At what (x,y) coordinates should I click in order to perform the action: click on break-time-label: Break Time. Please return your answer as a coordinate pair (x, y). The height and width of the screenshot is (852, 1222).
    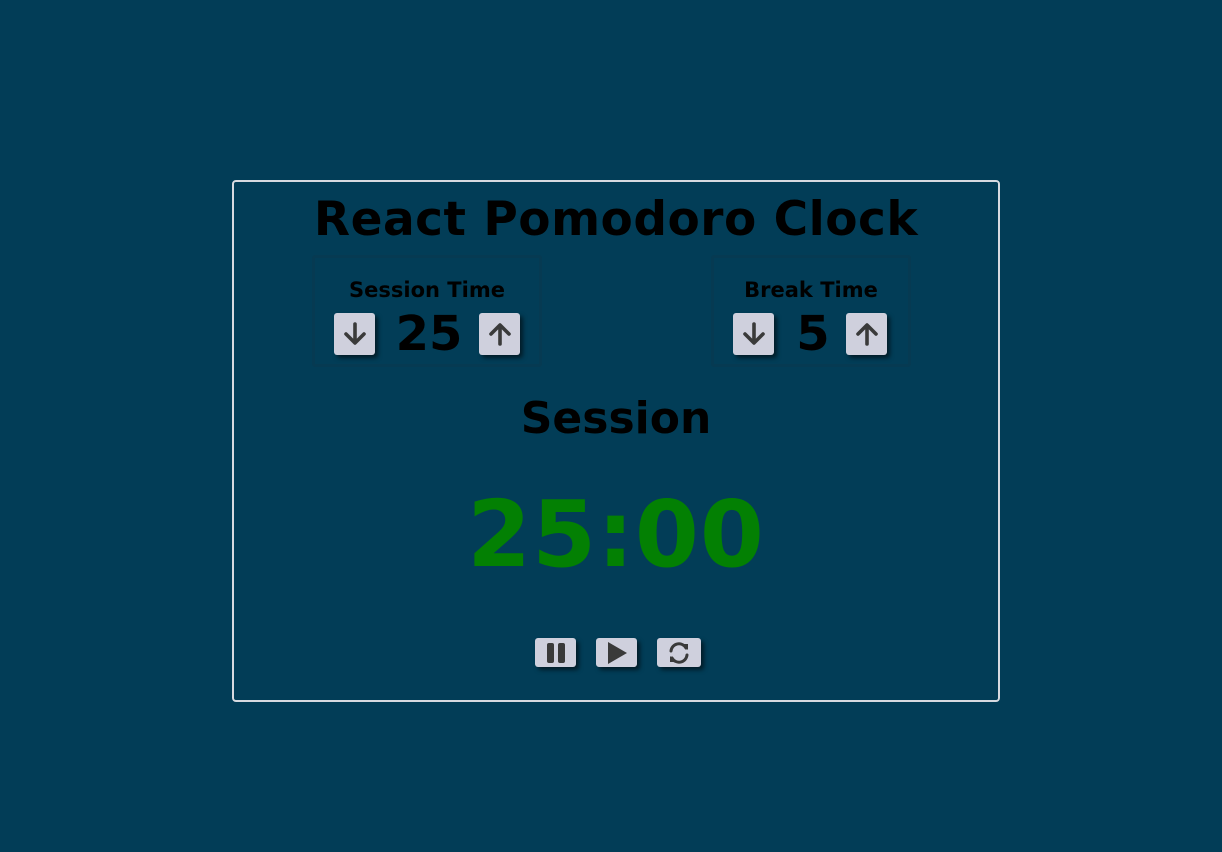
    Looking at the image, I should click on (811, 290).